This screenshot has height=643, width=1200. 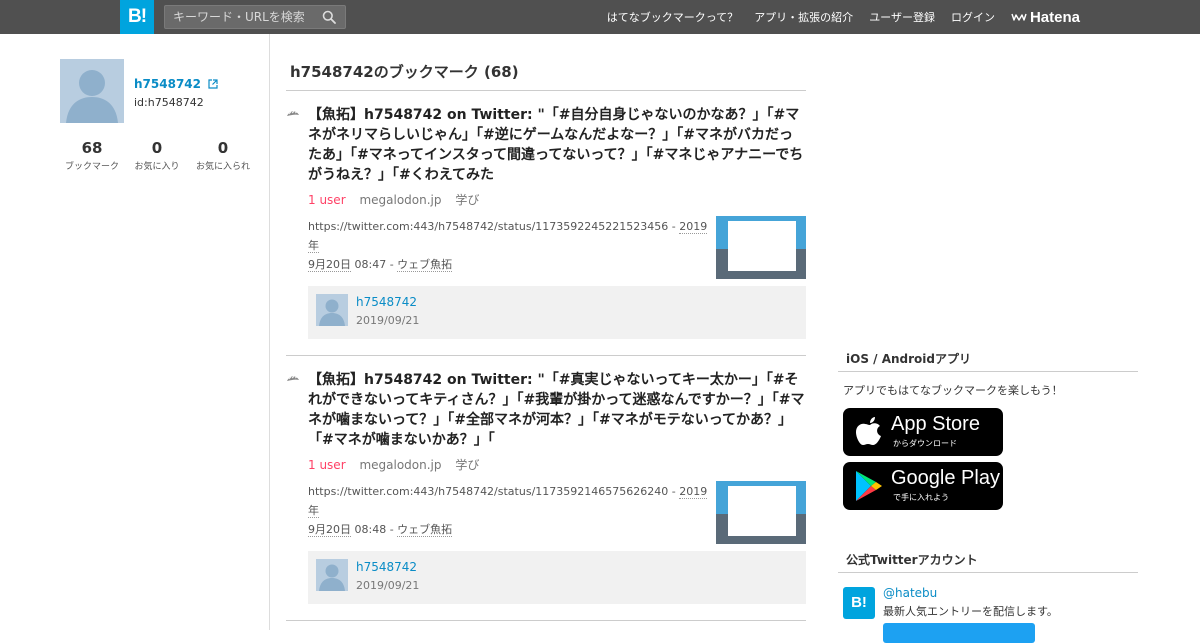 I want to click on google-play-icon, so click(x=869, y=486).